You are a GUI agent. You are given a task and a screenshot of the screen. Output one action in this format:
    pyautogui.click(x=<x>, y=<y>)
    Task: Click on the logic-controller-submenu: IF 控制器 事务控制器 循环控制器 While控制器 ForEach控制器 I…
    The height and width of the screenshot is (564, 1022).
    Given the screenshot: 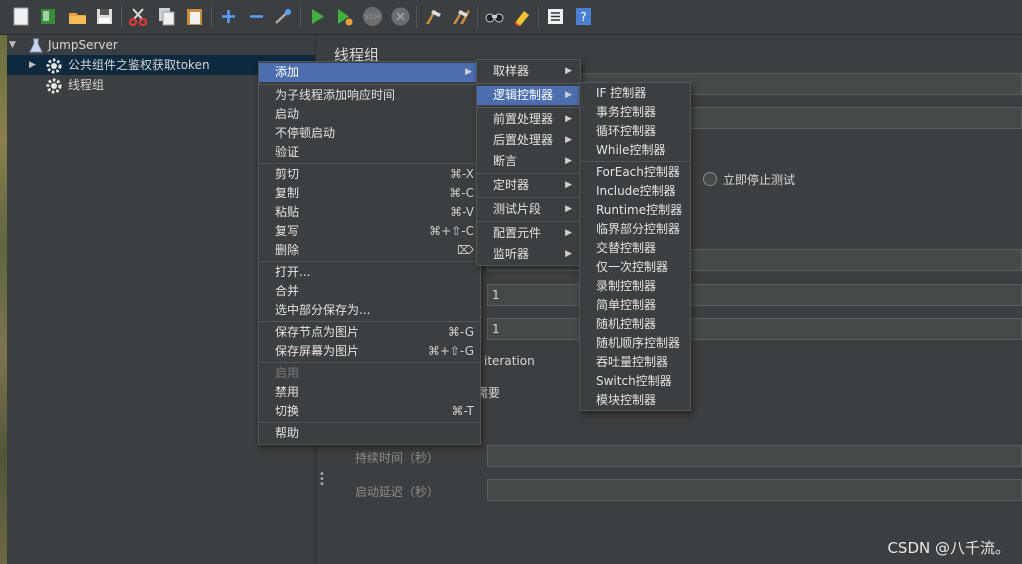 What is the action you would take?
    pyautogui.click(x=635, y=246)
    